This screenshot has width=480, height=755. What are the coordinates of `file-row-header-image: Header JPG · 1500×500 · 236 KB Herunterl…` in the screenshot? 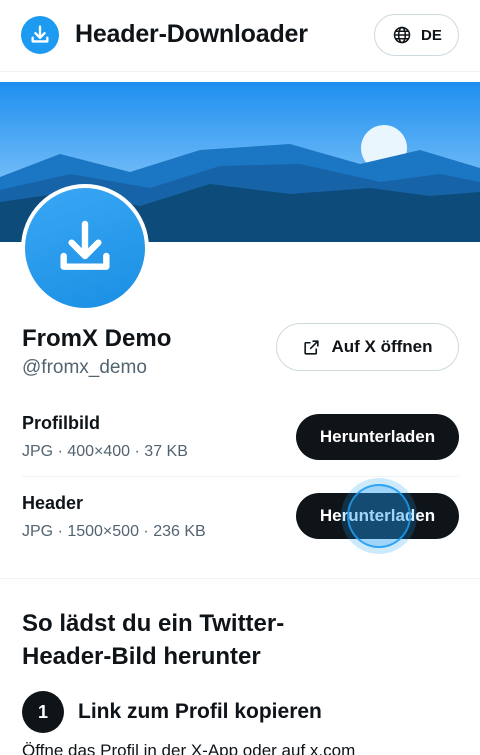 It's located at (240, 520).